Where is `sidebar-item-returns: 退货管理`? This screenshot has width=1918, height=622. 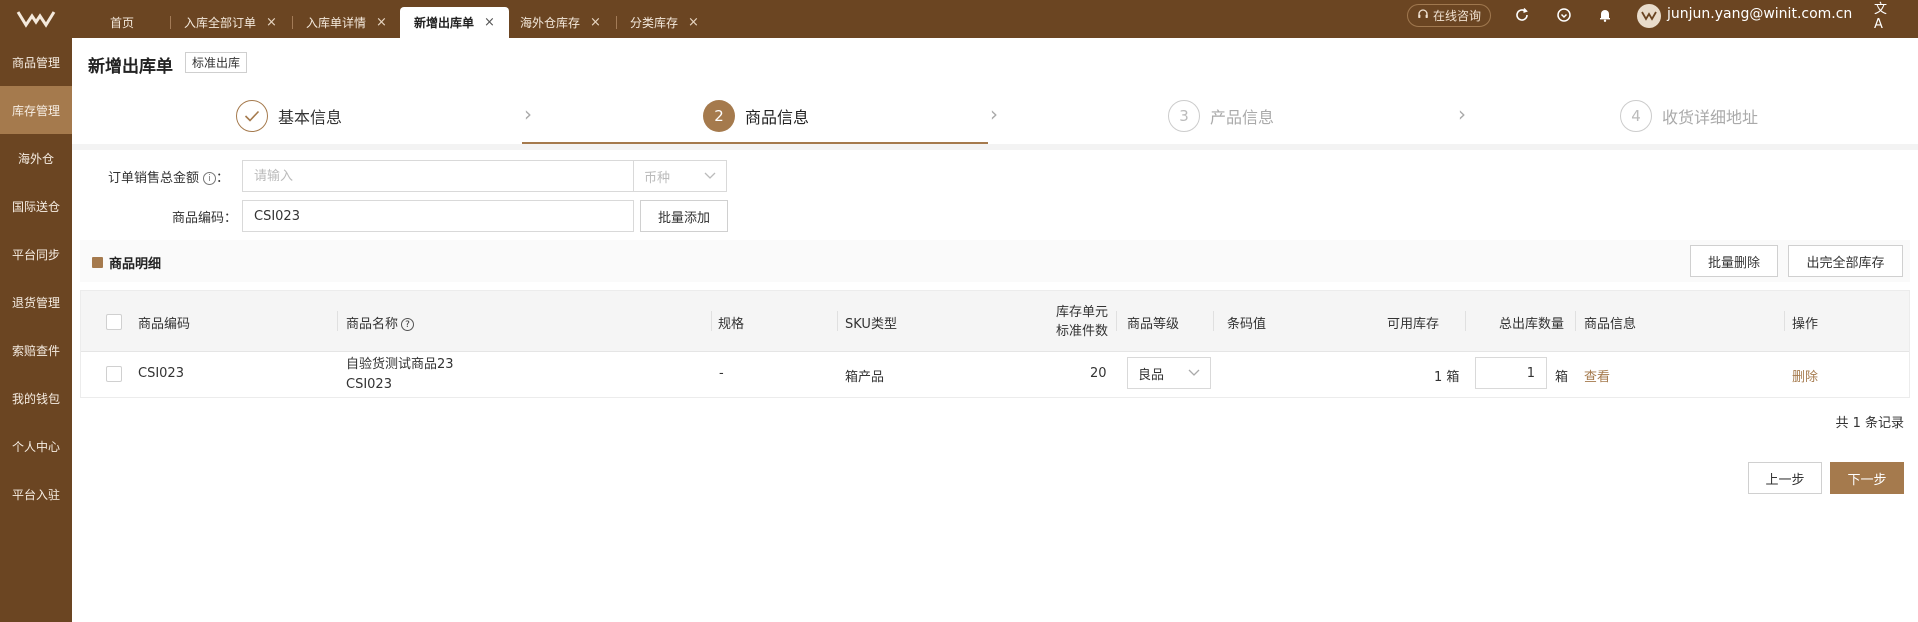
sidebar-item-returns: 退货管理 is located at coordinates (36, 302).